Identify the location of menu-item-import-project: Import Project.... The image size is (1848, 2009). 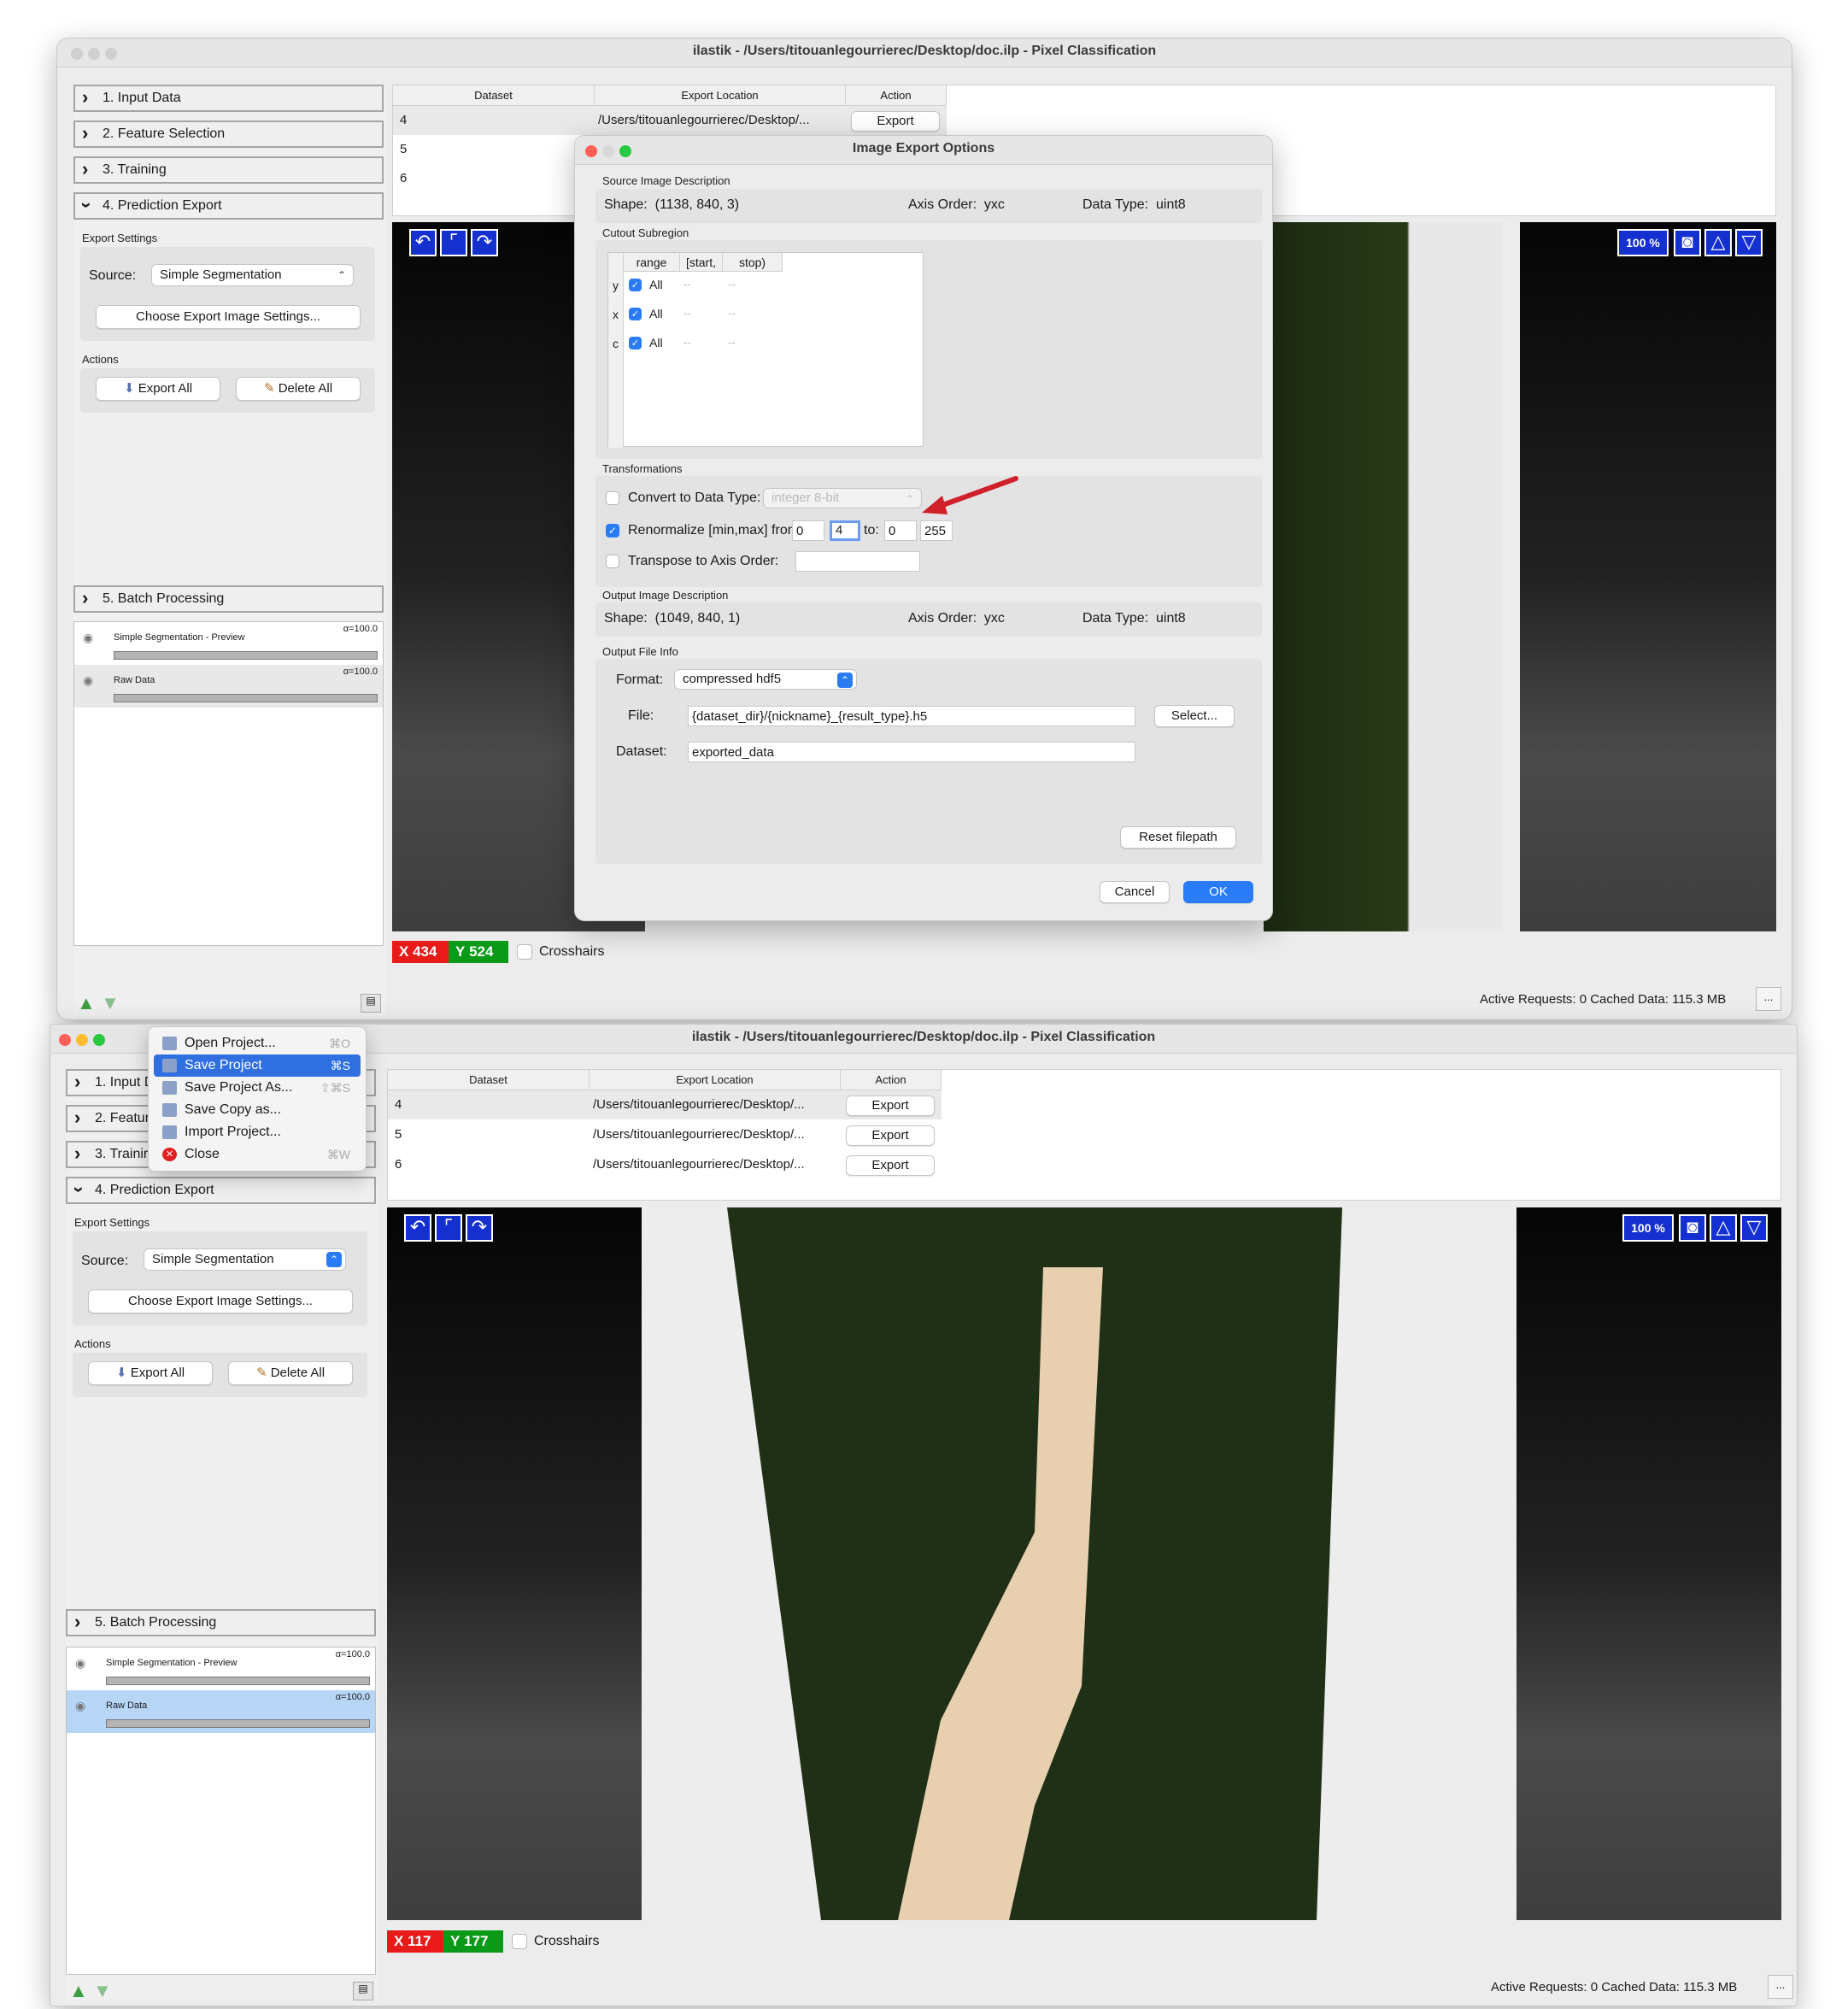
(257, 1132).